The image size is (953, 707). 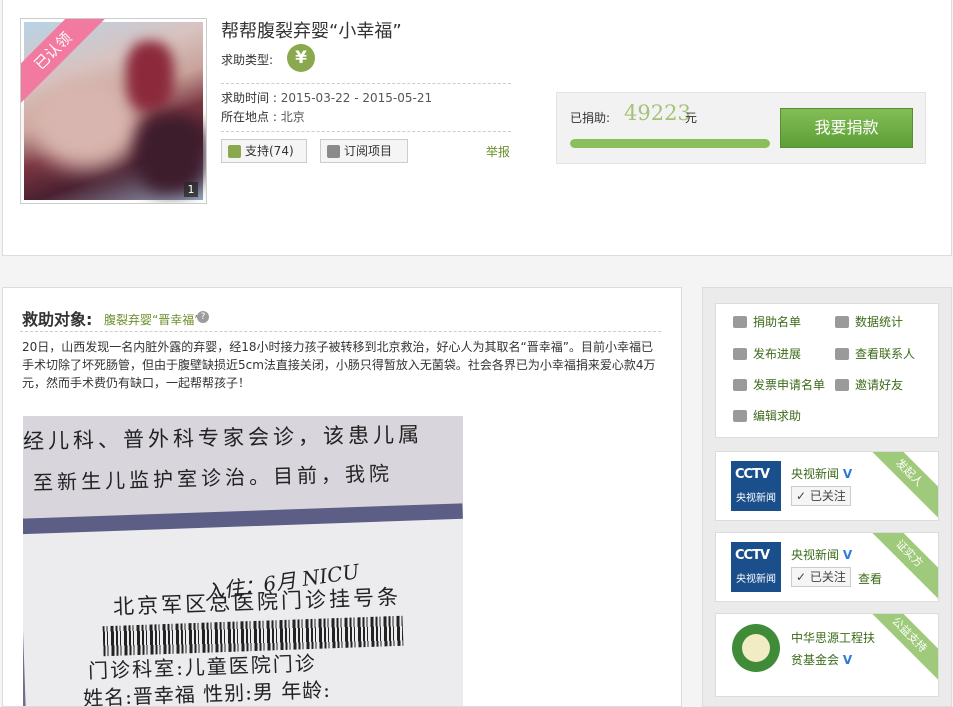 What do you see at coordinates (833, 649) in the screenshot?
I see `org-name: 中华思源工程扶 贫基金会 V` at bounding box center [833, 649].